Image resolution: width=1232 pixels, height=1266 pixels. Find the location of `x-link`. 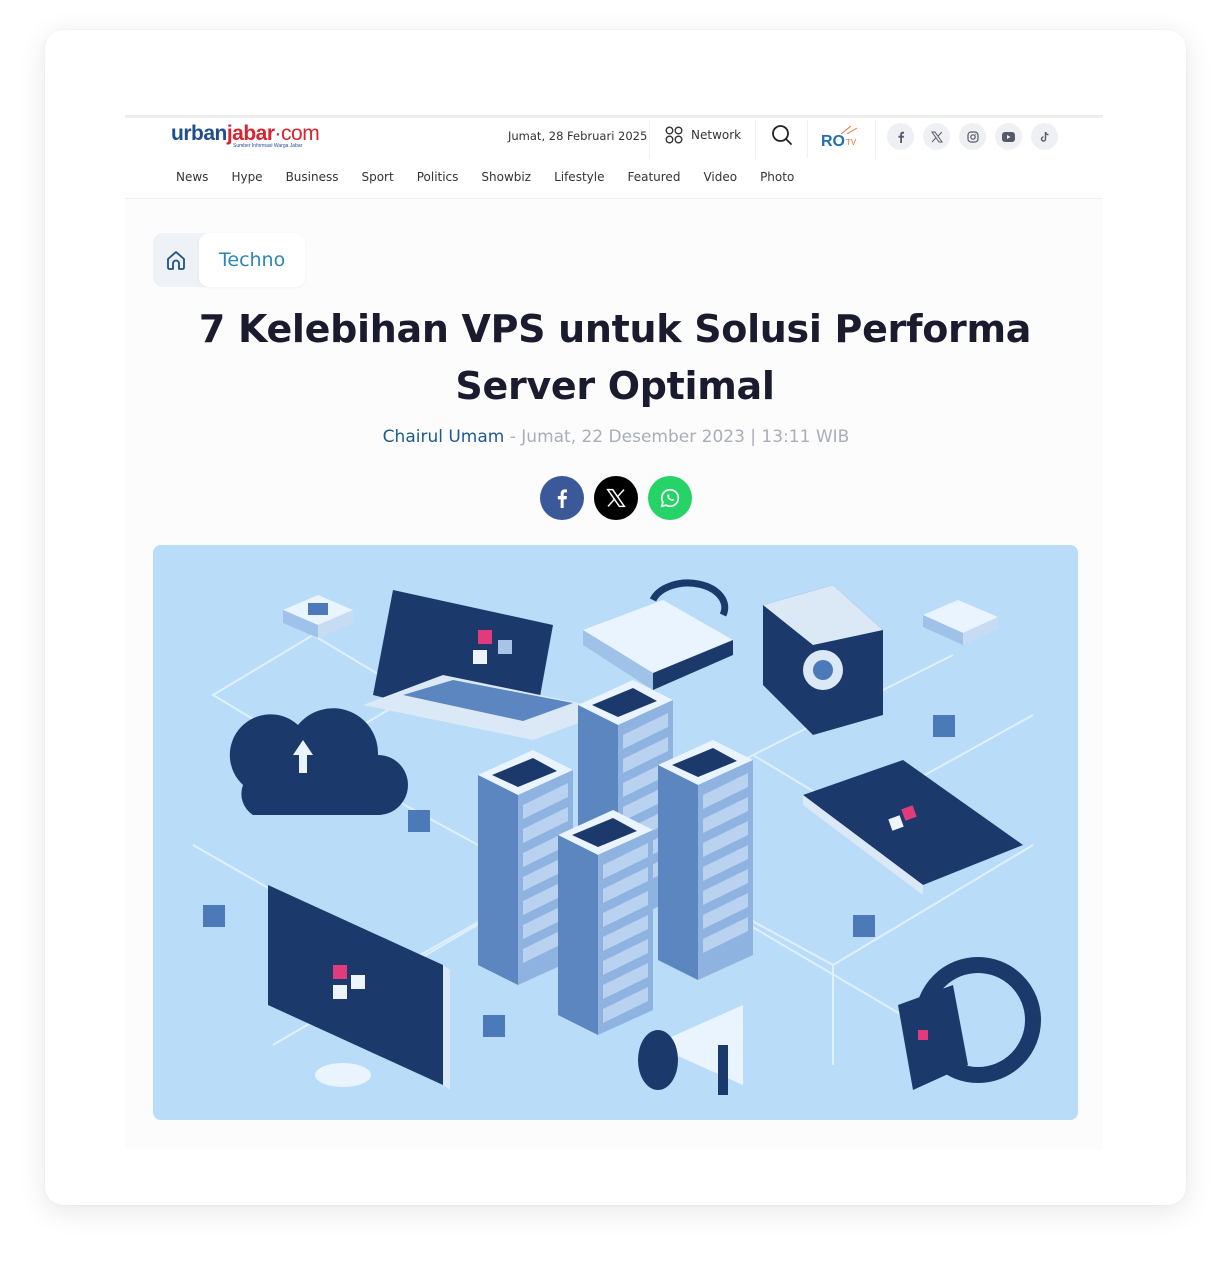

x-link is located at coordinates (936, 136).